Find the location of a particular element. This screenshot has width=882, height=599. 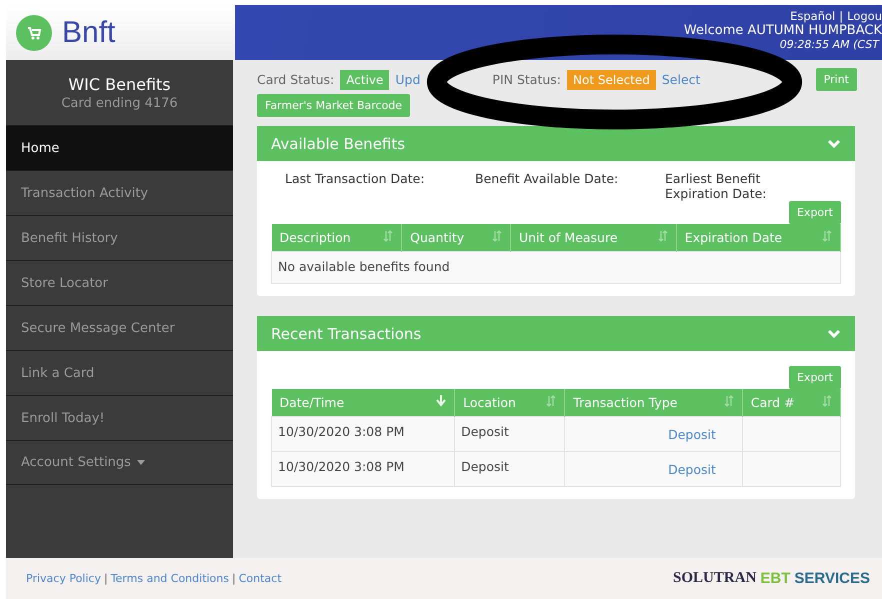

status-badge: Not Selected is located at coordinates (611, 80).